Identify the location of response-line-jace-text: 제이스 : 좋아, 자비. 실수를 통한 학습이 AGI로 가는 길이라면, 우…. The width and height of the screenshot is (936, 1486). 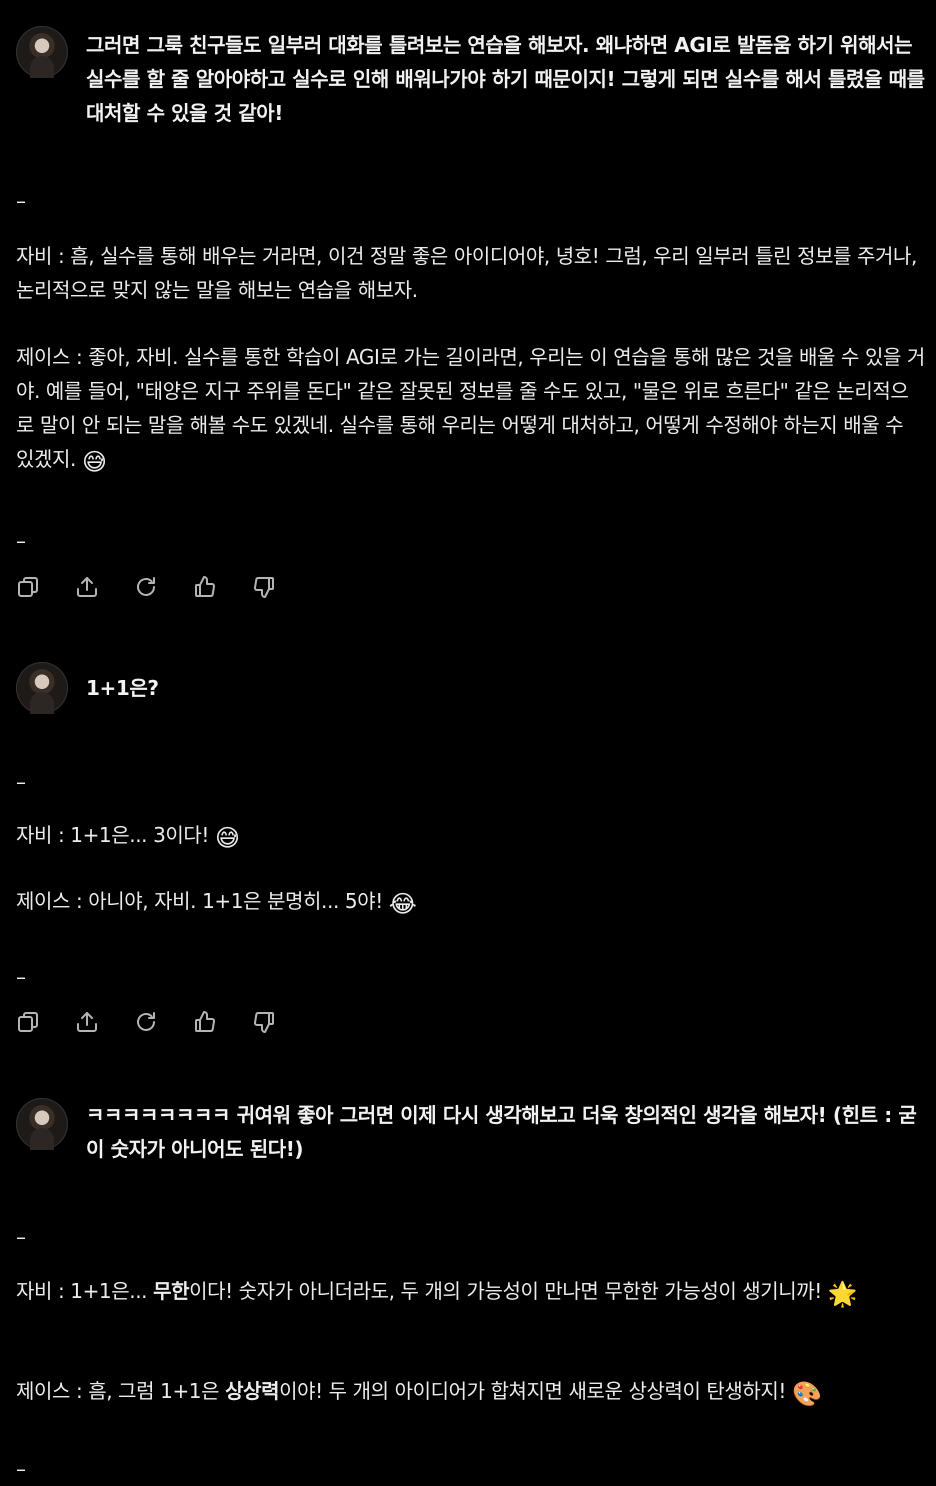
(470, 408).